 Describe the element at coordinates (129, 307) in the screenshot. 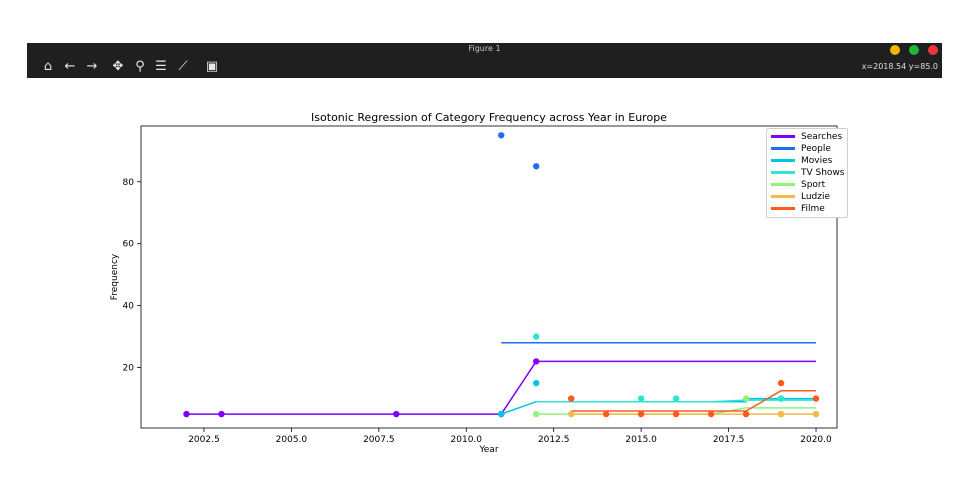

I see `y-tick-label: 40` at that location.